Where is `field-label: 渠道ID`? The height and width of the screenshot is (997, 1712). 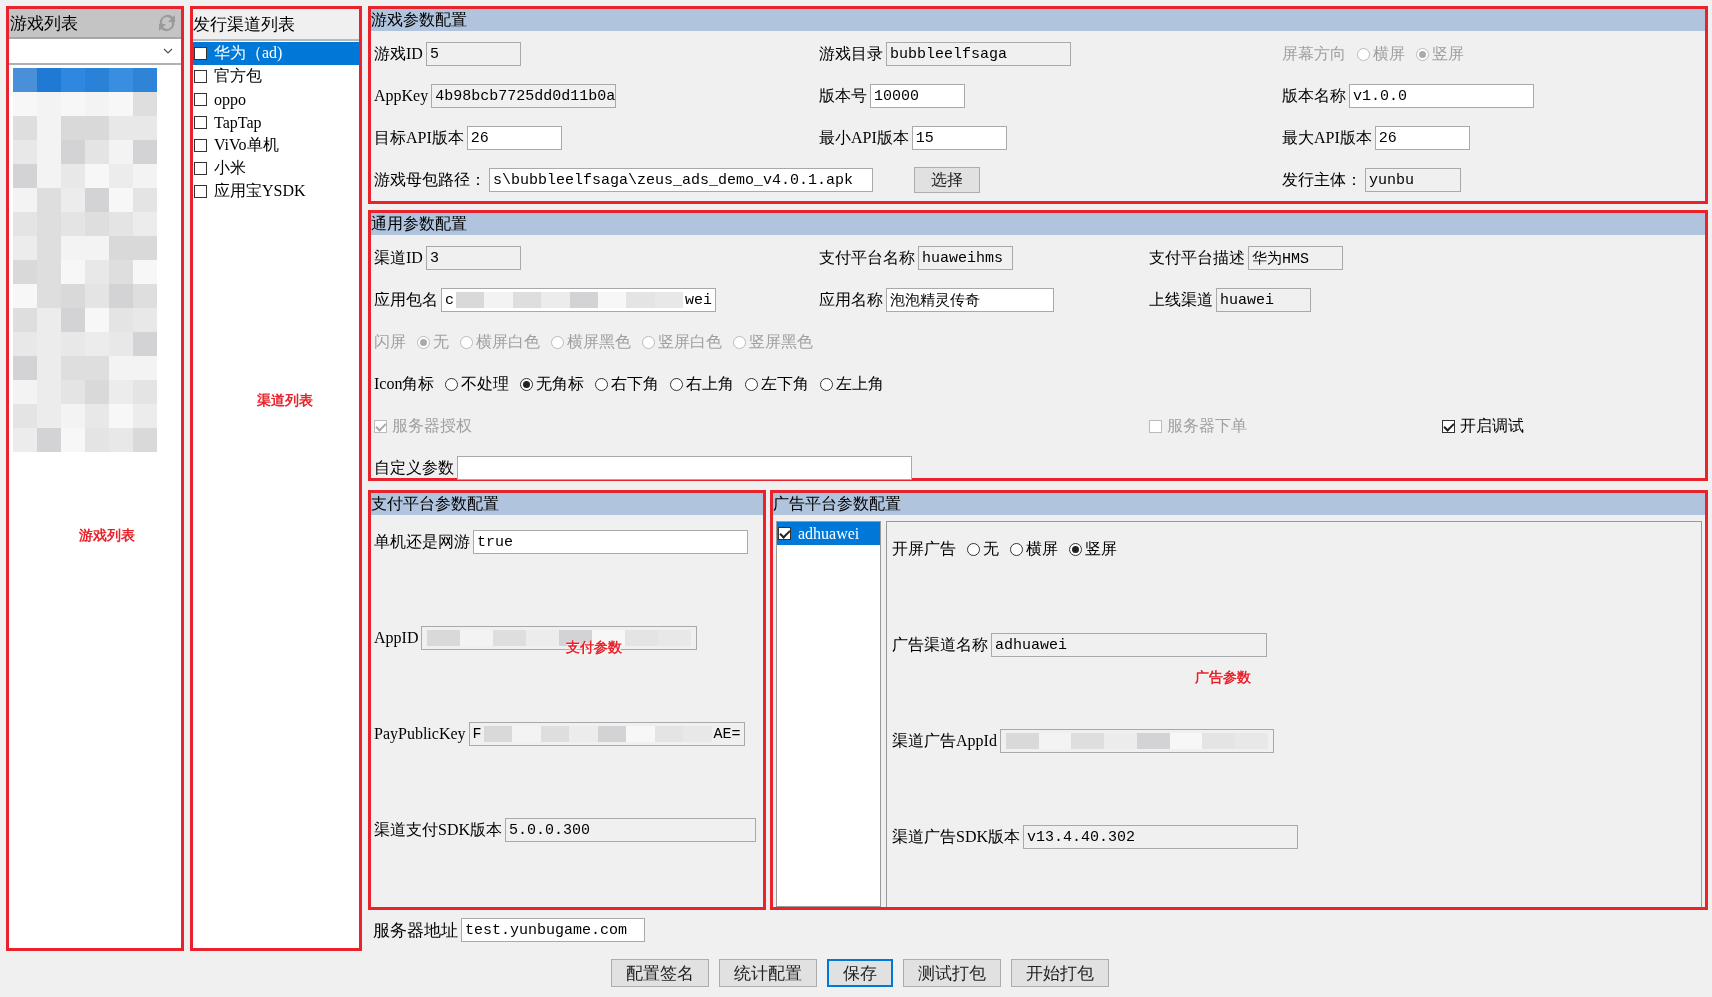
field-label: 渠道ID is located at coordinates (398, 257).